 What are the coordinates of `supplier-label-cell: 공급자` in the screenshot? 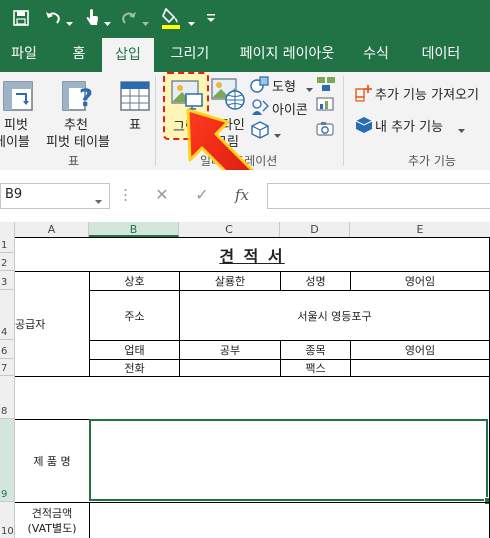 It's located at (52, 323).